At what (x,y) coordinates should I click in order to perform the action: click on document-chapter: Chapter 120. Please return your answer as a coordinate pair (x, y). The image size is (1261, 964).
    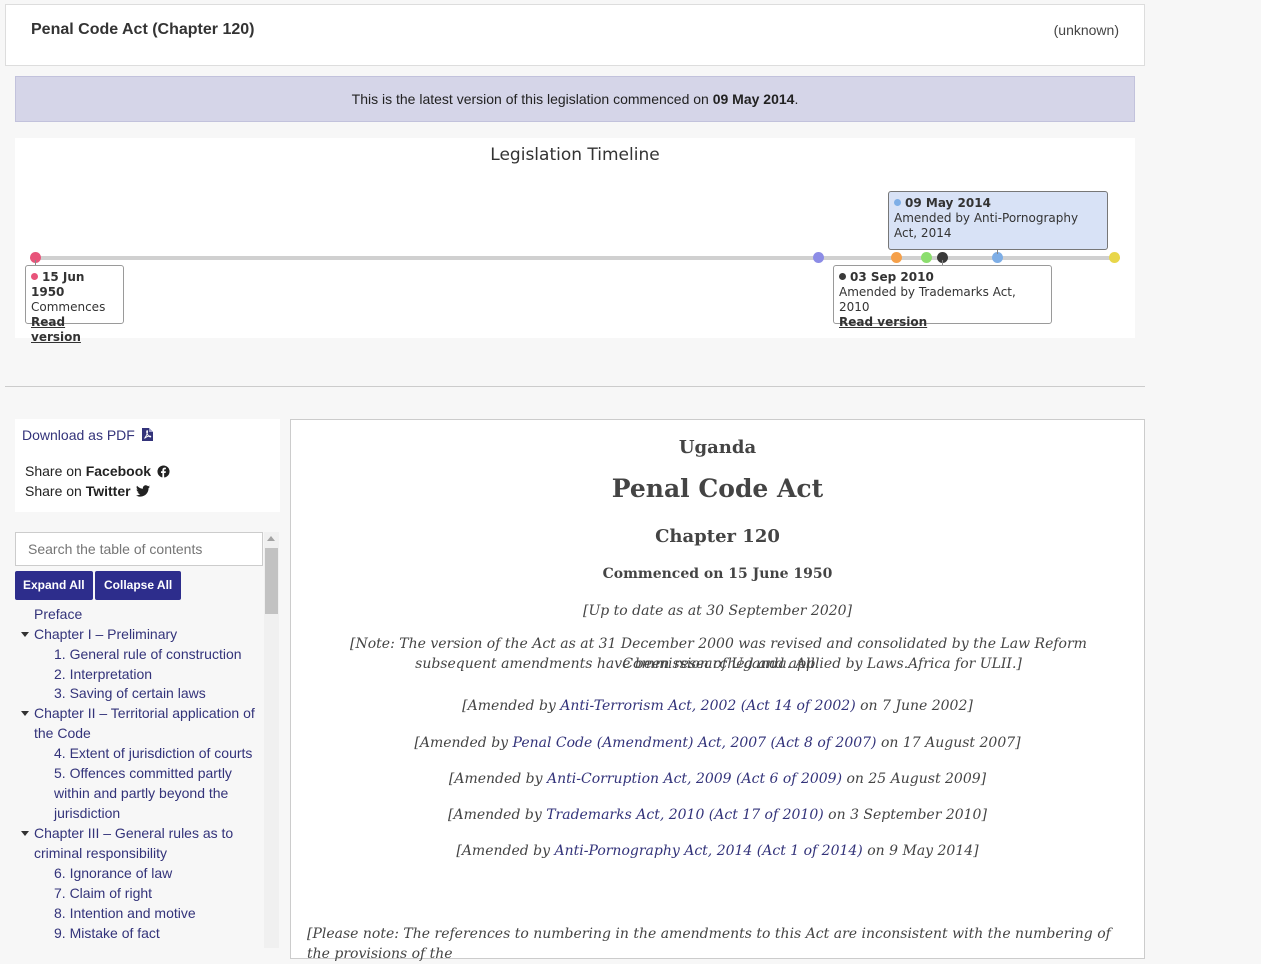
    Looking at the image, I should click on (717, 536).